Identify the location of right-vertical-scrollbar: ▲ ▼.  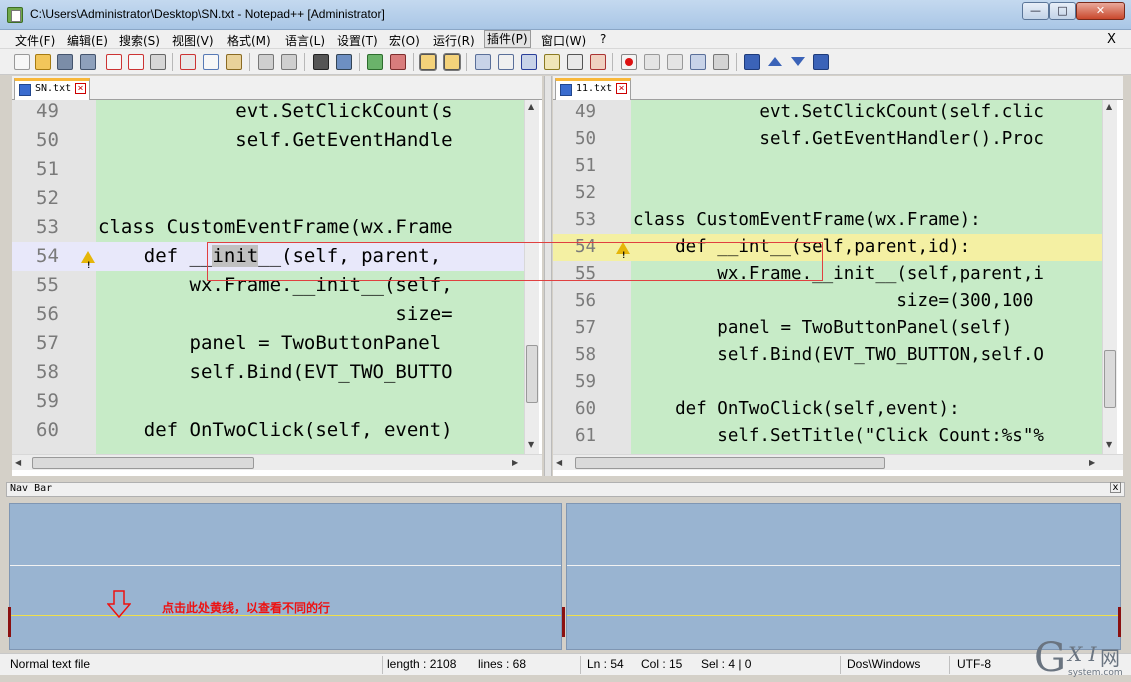
(1109, 277).